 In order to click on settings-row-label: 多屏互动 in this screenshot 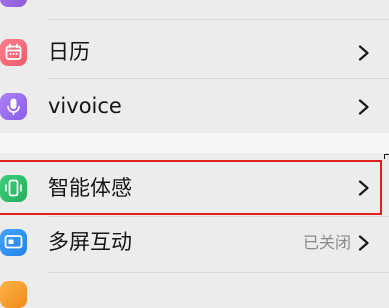, I will do `click(90, 242)`.